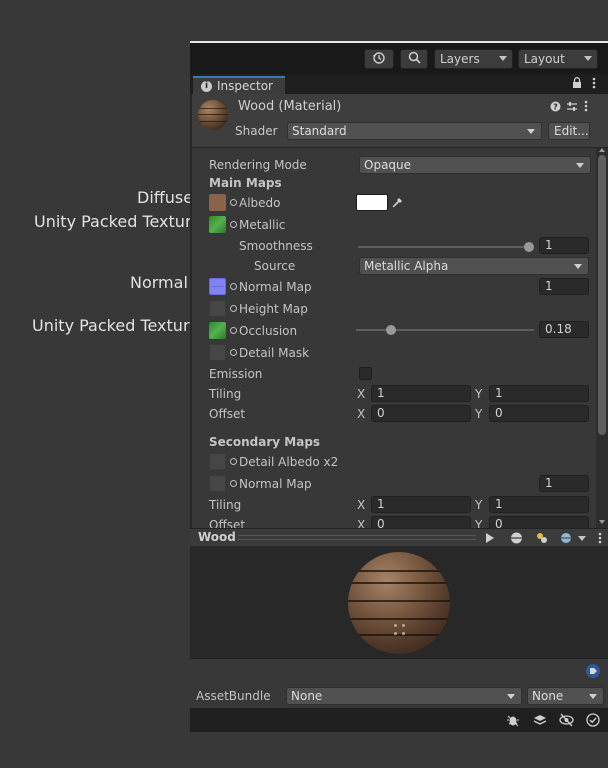 The height and width of the screenshot is (768, 608). I want to click on source-dropdown: Metallic Alpha, so click(474, 266).